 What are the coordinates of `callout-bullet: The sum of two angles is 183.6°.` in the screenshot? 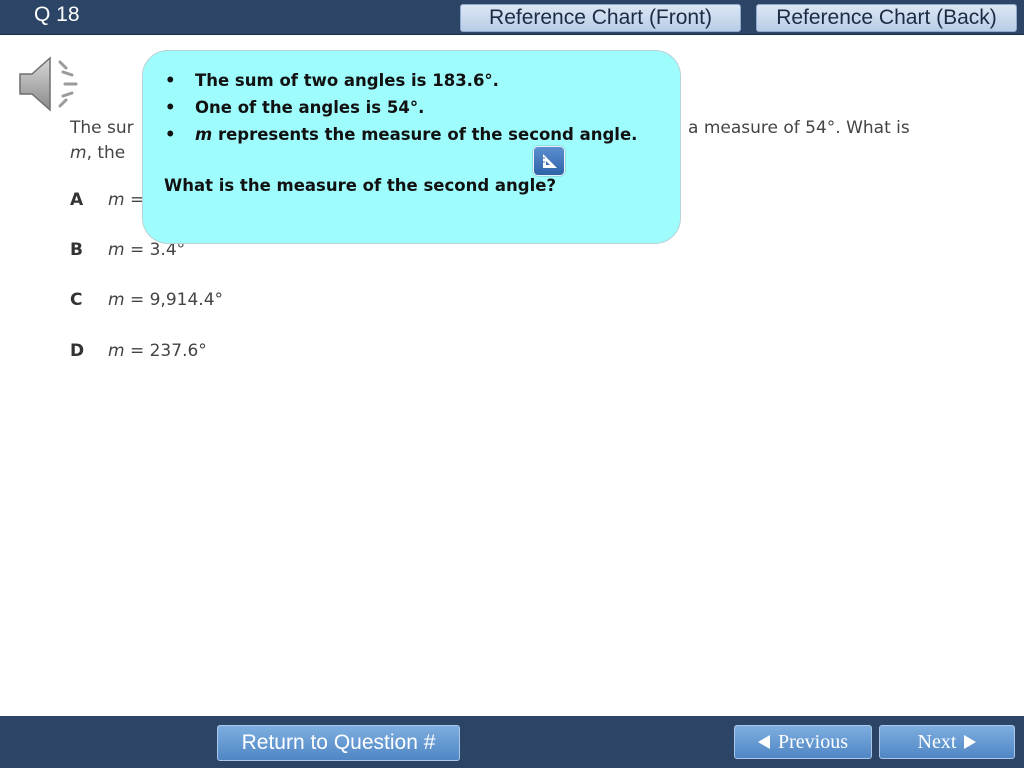 It's located at (401, 80).